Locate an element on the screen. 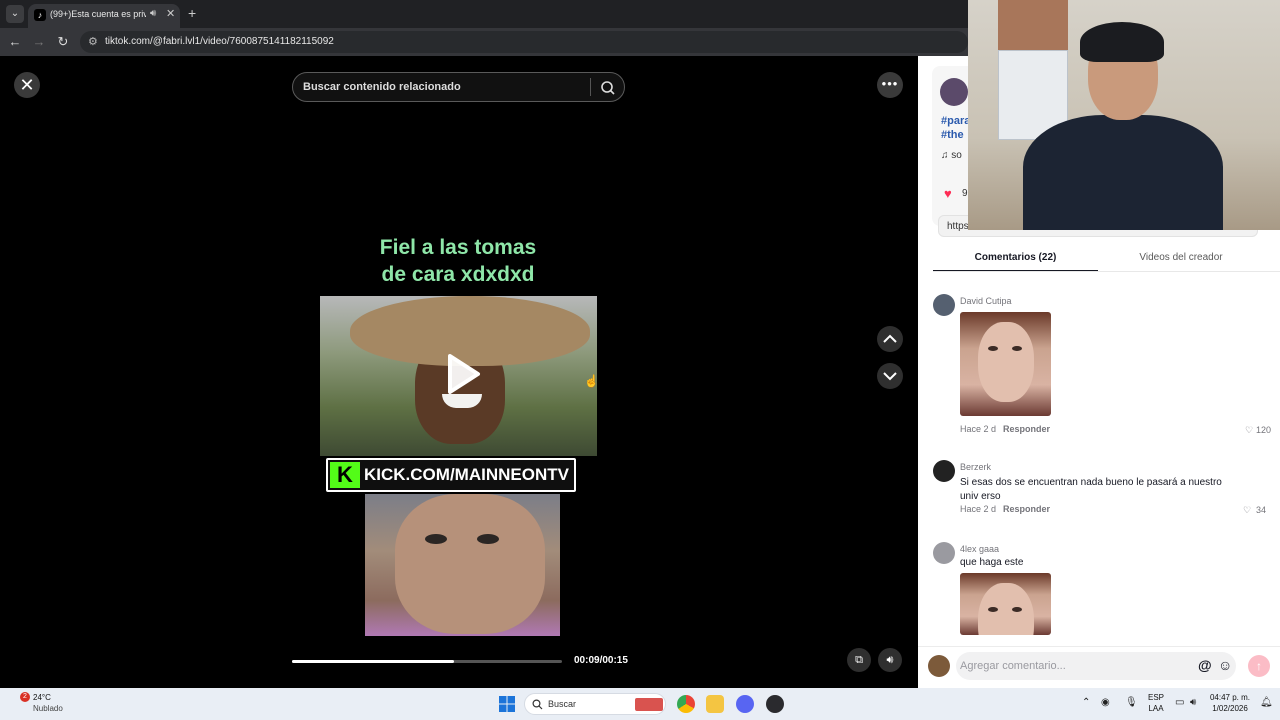 This screenshot has height=720, width=1280. sound-link: ♫ so is located at coordinates (951, 155).